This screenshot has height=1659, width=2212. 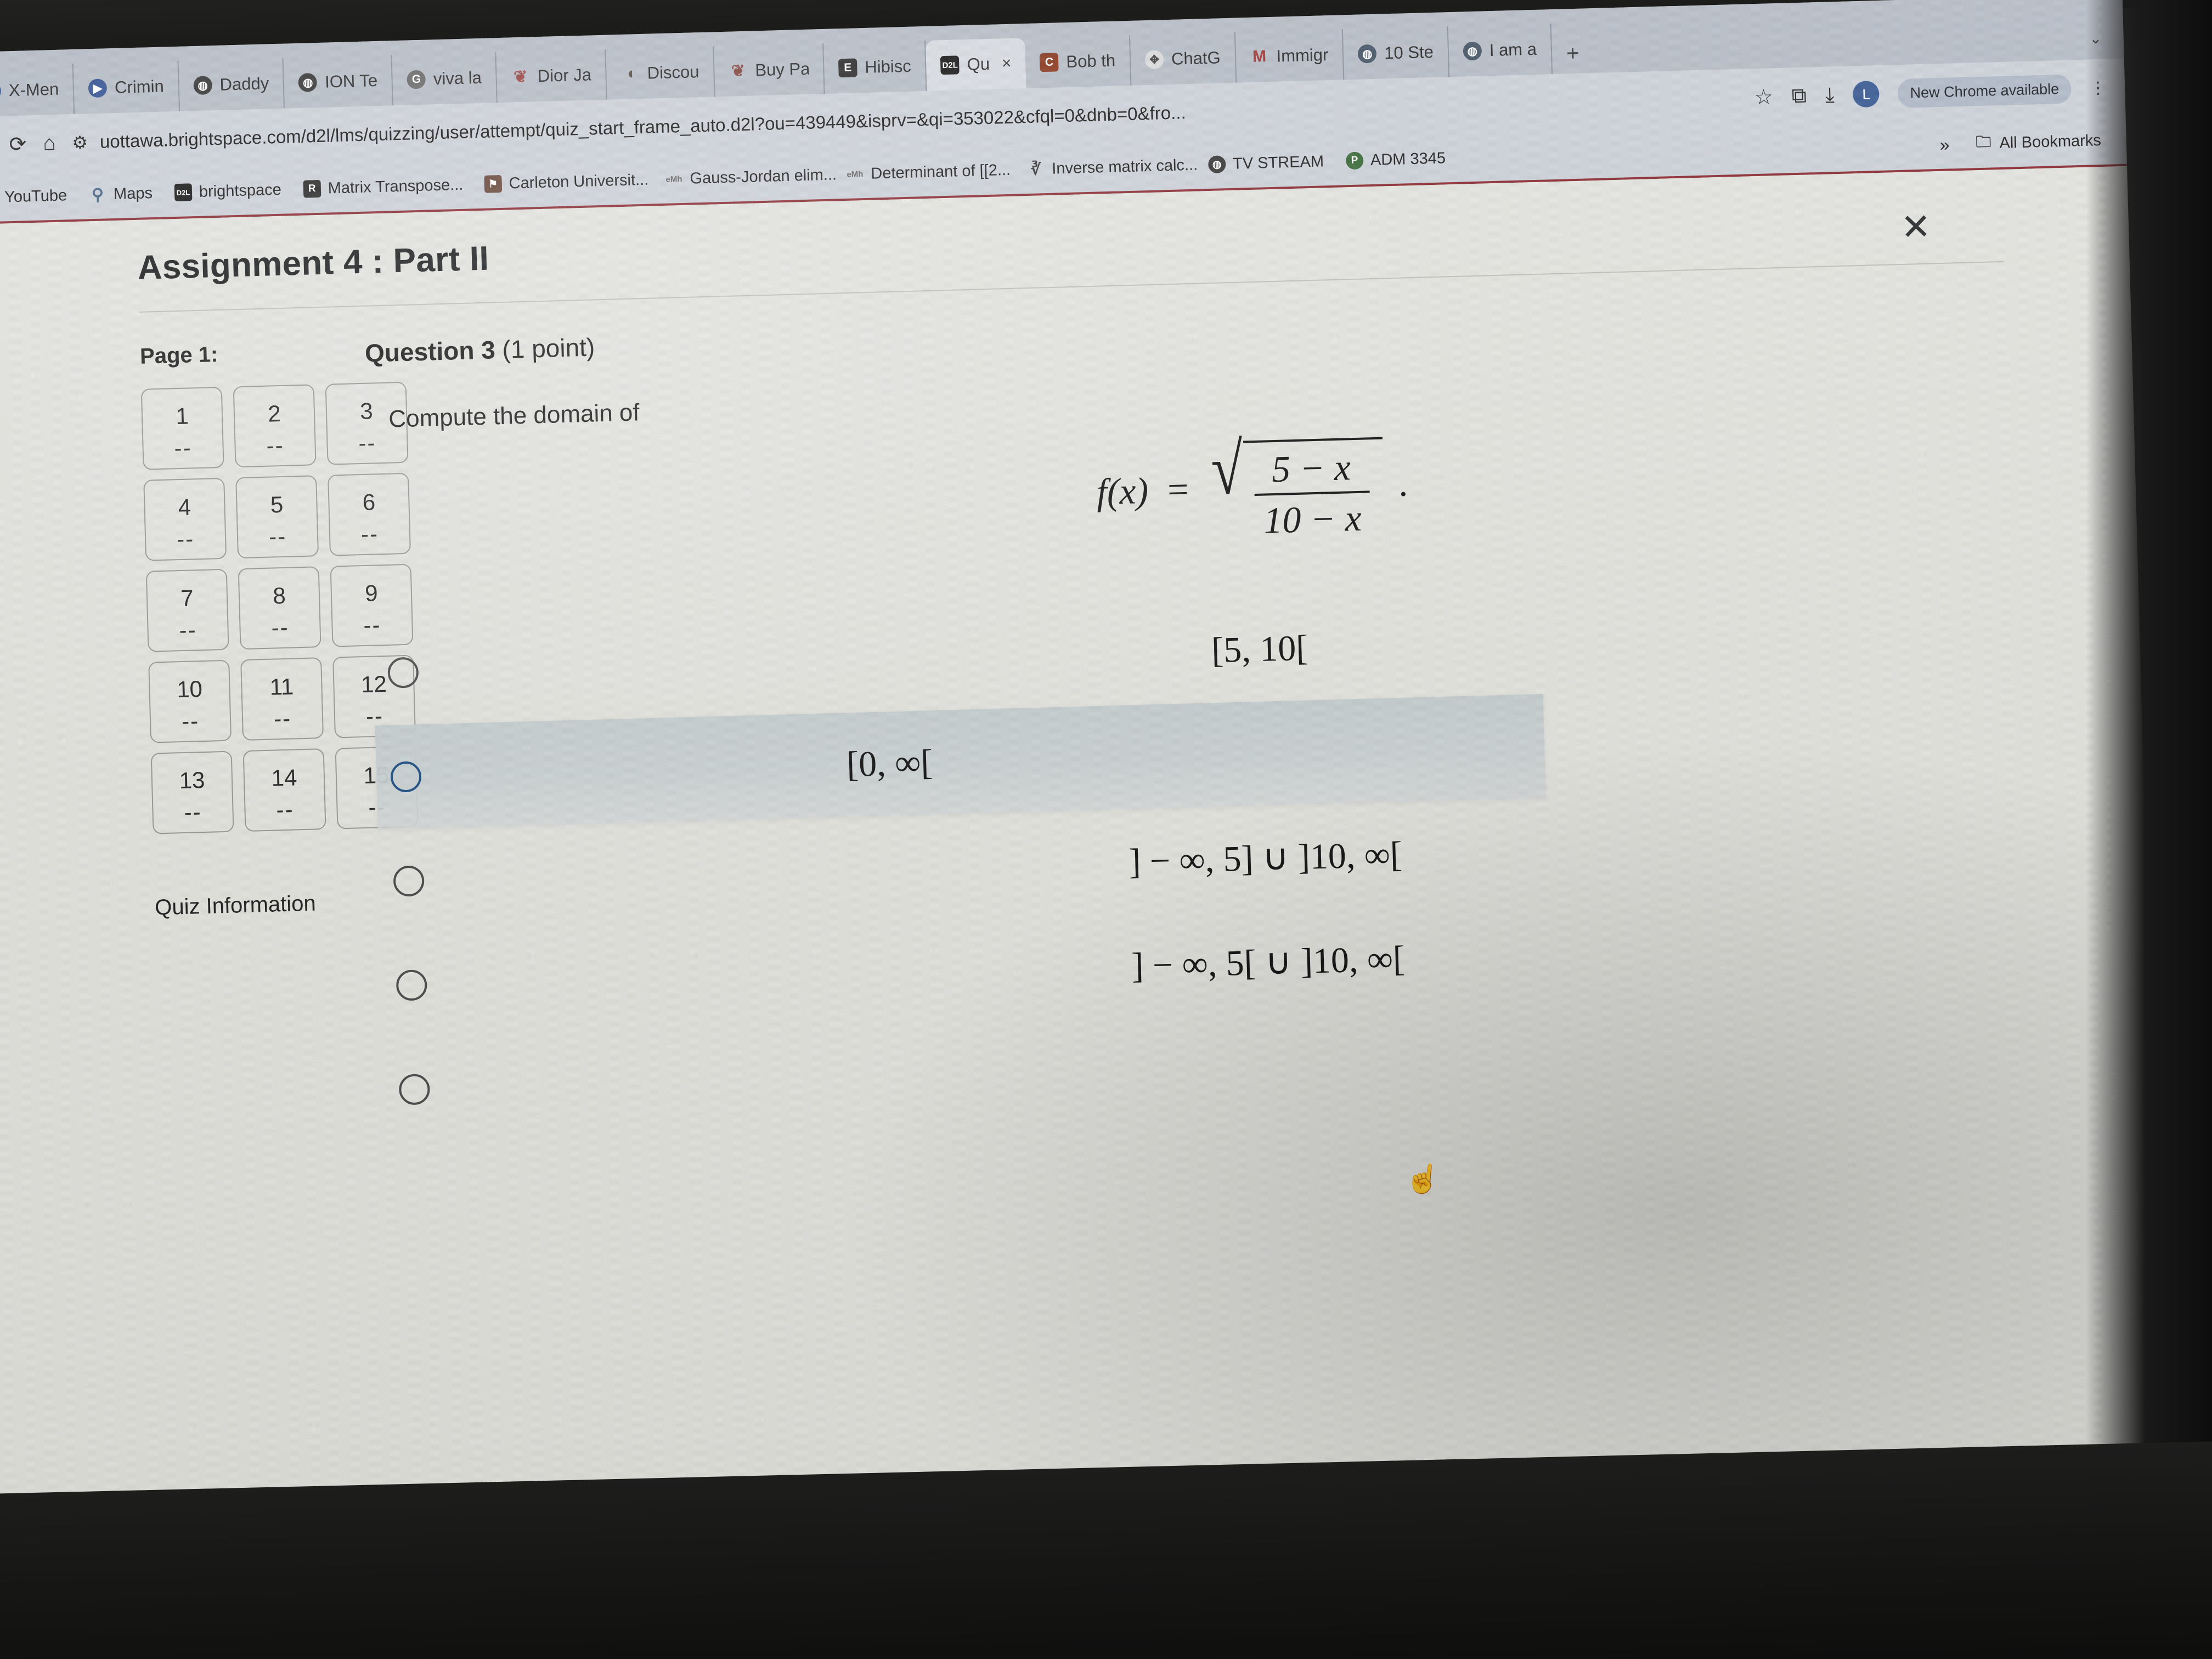 I want to click on close-icon: ✕, so click(x=1992, y=222).